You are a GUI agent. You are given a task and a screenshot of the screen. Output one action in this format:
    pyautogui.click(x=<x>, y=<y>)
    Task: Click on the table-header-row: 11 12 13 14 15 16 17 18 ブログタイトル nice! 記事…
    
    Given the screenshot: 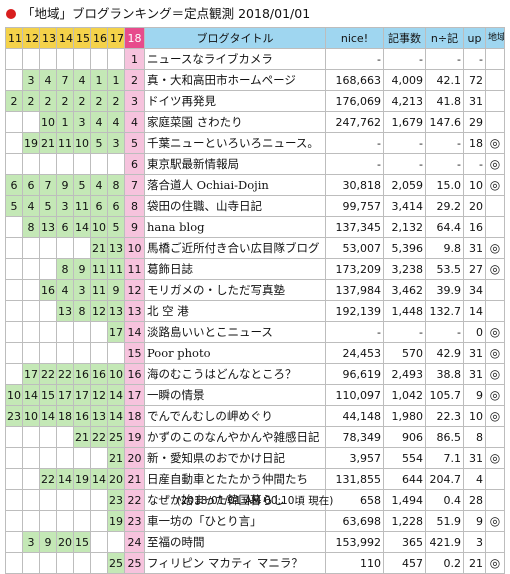 What is the action you would take?
    pyautogui.click(x=255, y=38)
    